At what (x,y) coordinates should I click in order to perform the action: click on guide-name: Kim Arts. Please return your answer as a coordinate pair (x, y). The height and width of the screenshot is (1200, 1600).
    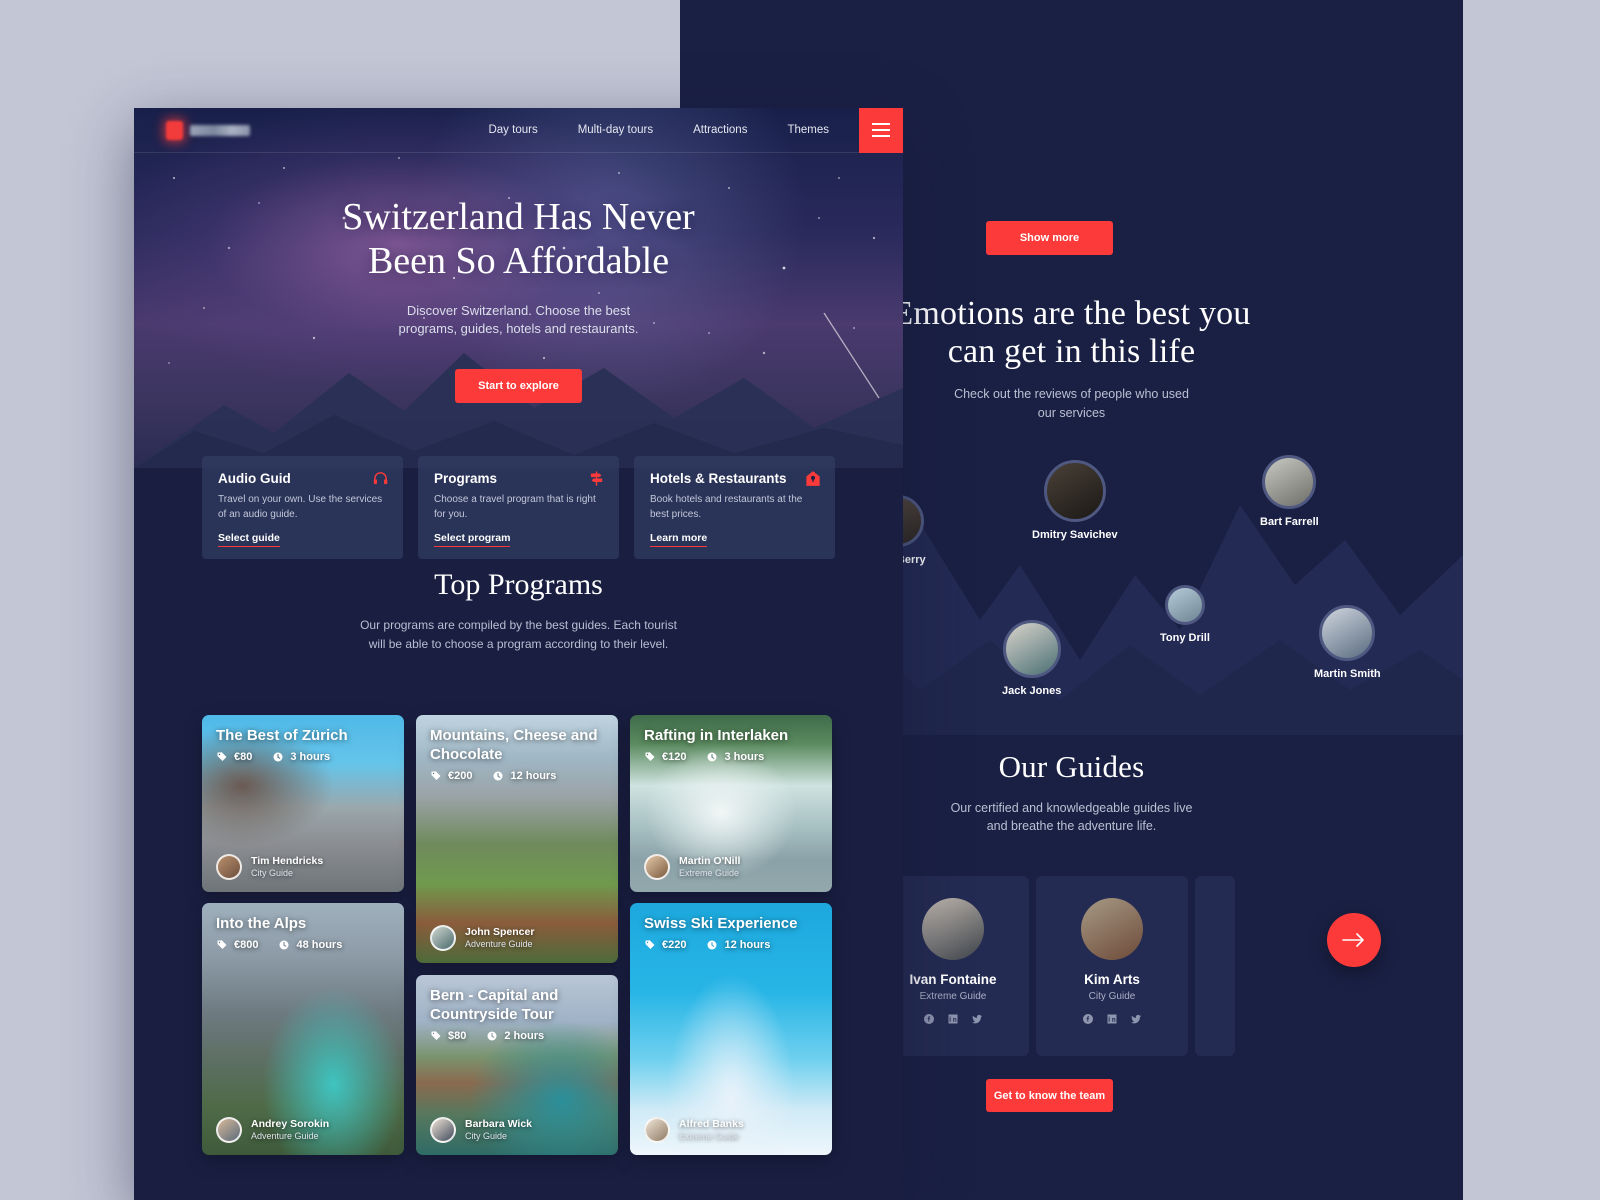
    Looking at the image, I should click on (1112, 979).